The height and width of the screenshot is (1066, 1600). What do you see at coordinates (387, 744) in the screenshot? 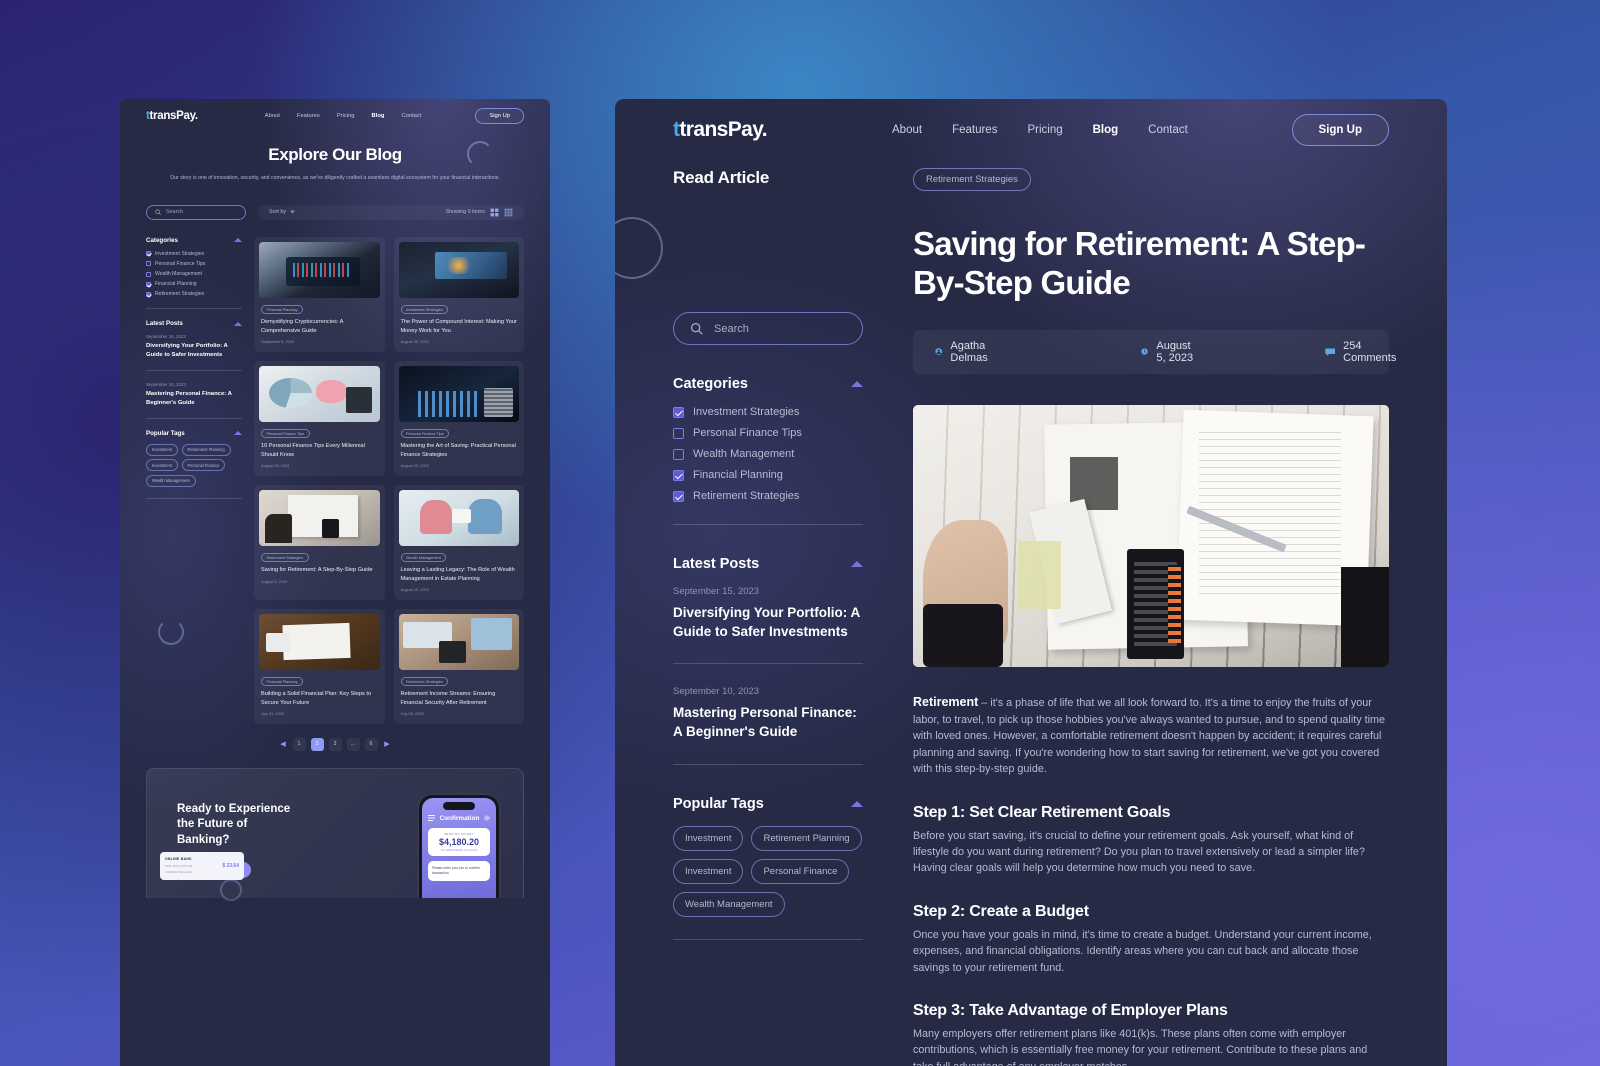
I see `pagination-next: ▶` at bounding box center [387, 744].